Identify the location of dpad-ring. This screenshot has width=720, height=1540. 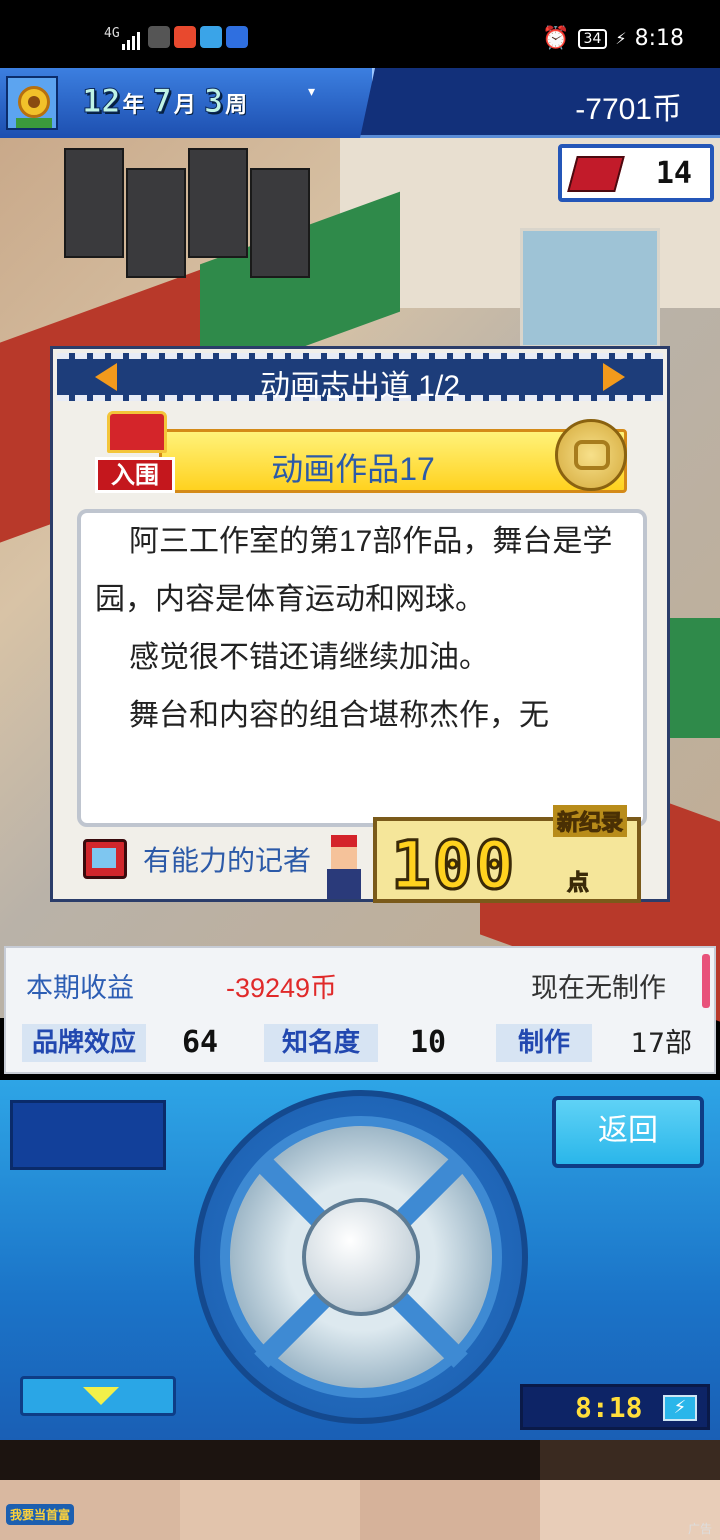
(361, 1257).